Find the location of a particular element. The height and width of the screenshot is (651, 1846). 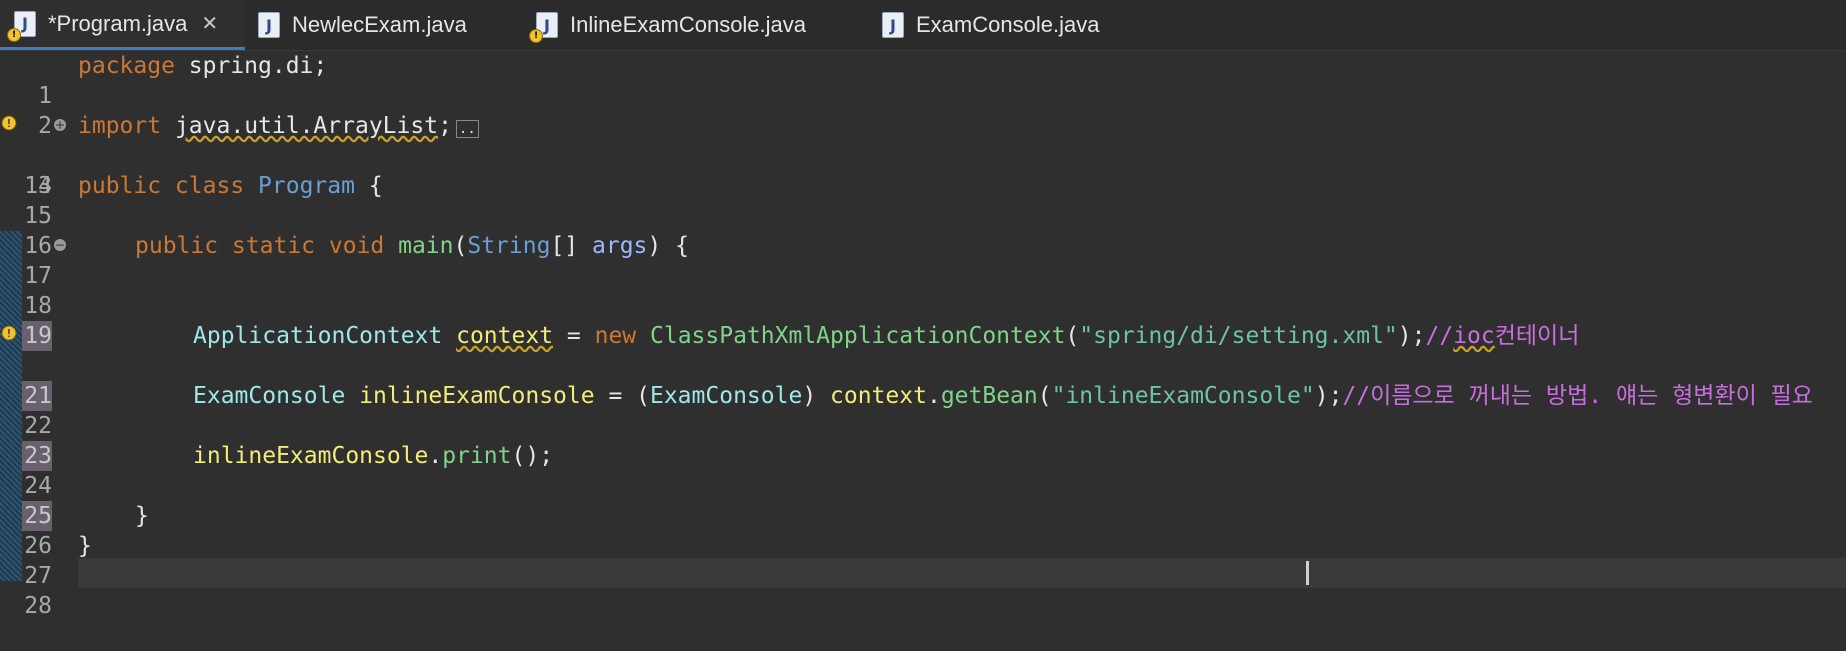

collapse-fold-icon: − is located at coordinates (60, 245).